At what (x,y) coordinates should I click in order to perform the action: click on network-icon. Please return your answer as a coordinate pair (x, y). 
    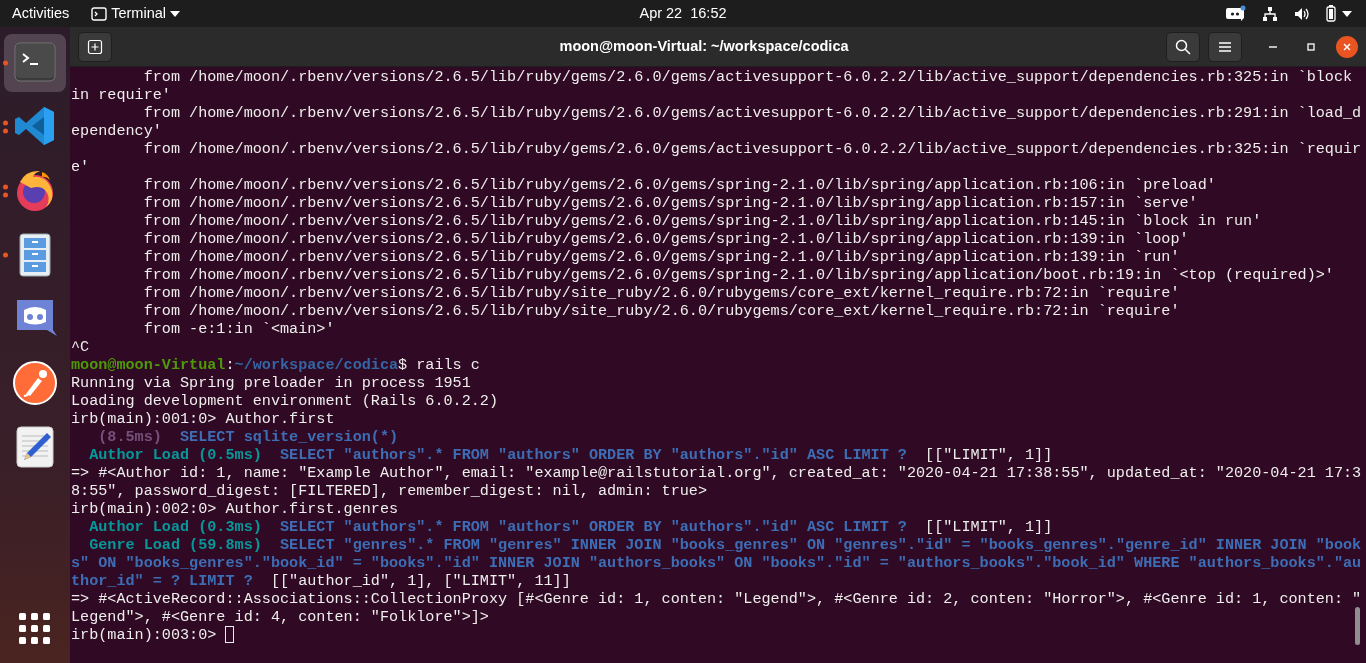
    Looking at the image, I should click on (1270, 13).